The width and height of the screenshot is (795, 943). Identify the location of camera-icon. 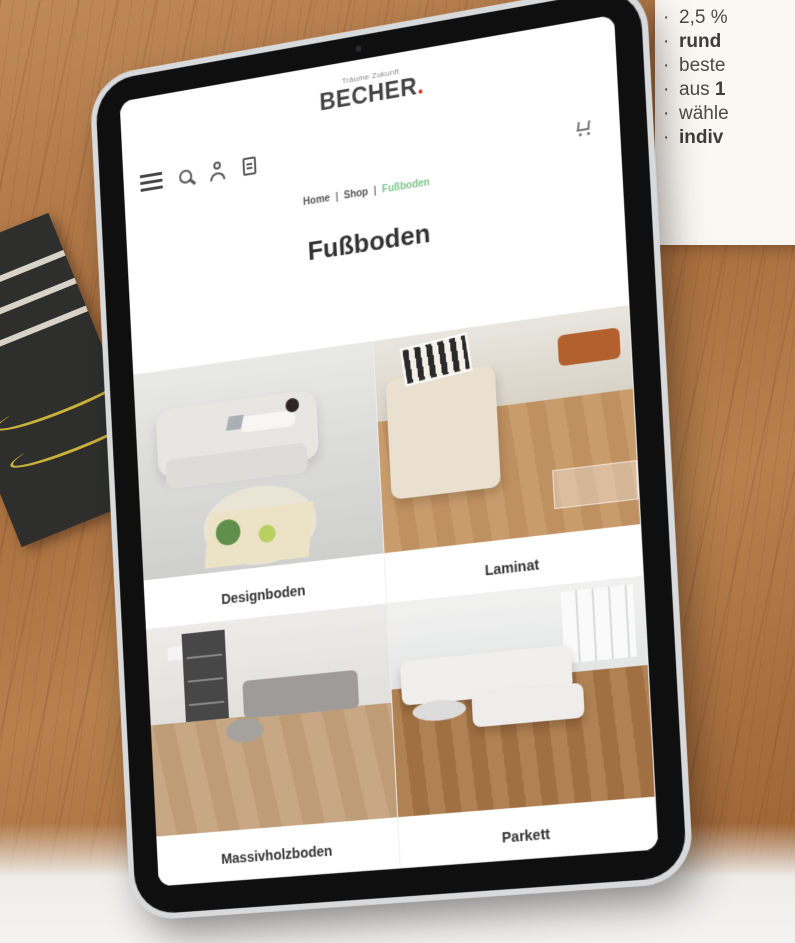
(358, 49).